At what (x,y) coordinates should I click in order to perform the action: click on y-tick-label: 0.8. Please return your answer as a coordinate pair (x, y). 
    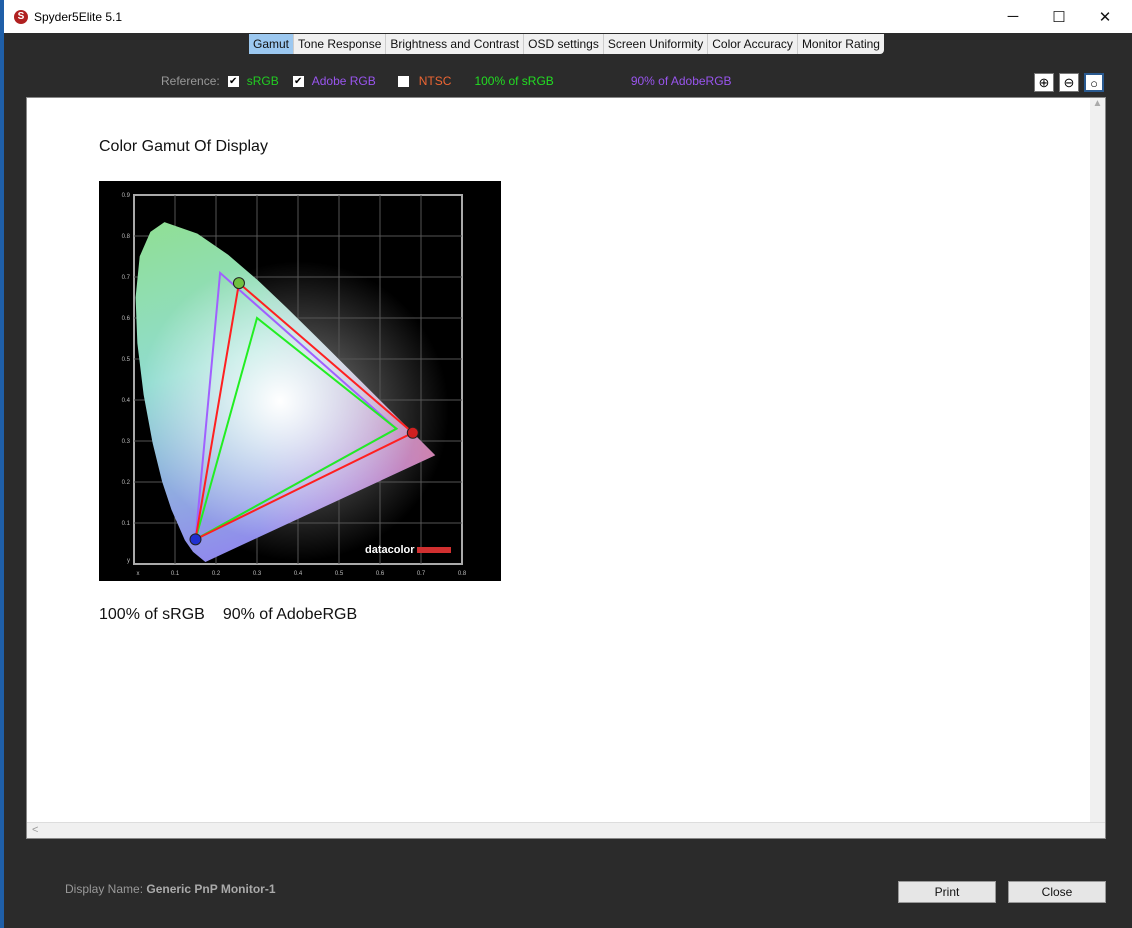
    Looking at the image, I should click on (126, 237).